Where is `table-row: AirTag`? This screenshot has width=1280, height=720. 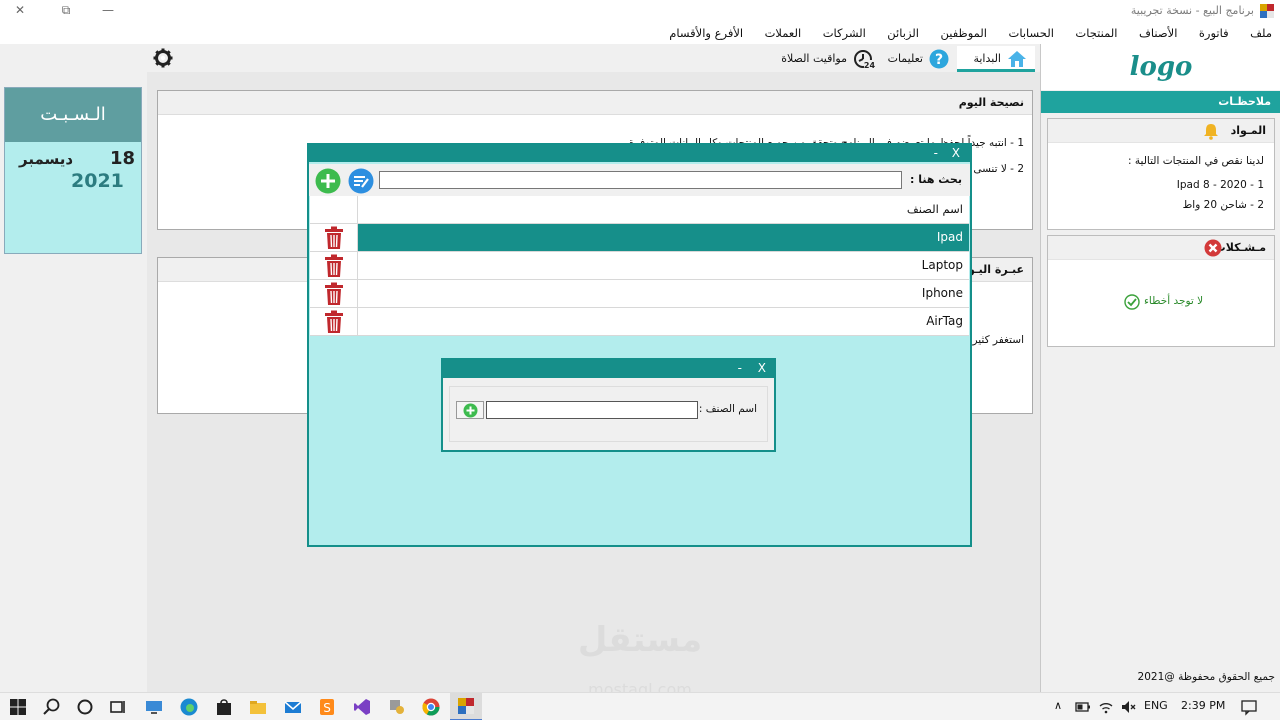 table-row: AirTag is located at coordinates (639, 322).